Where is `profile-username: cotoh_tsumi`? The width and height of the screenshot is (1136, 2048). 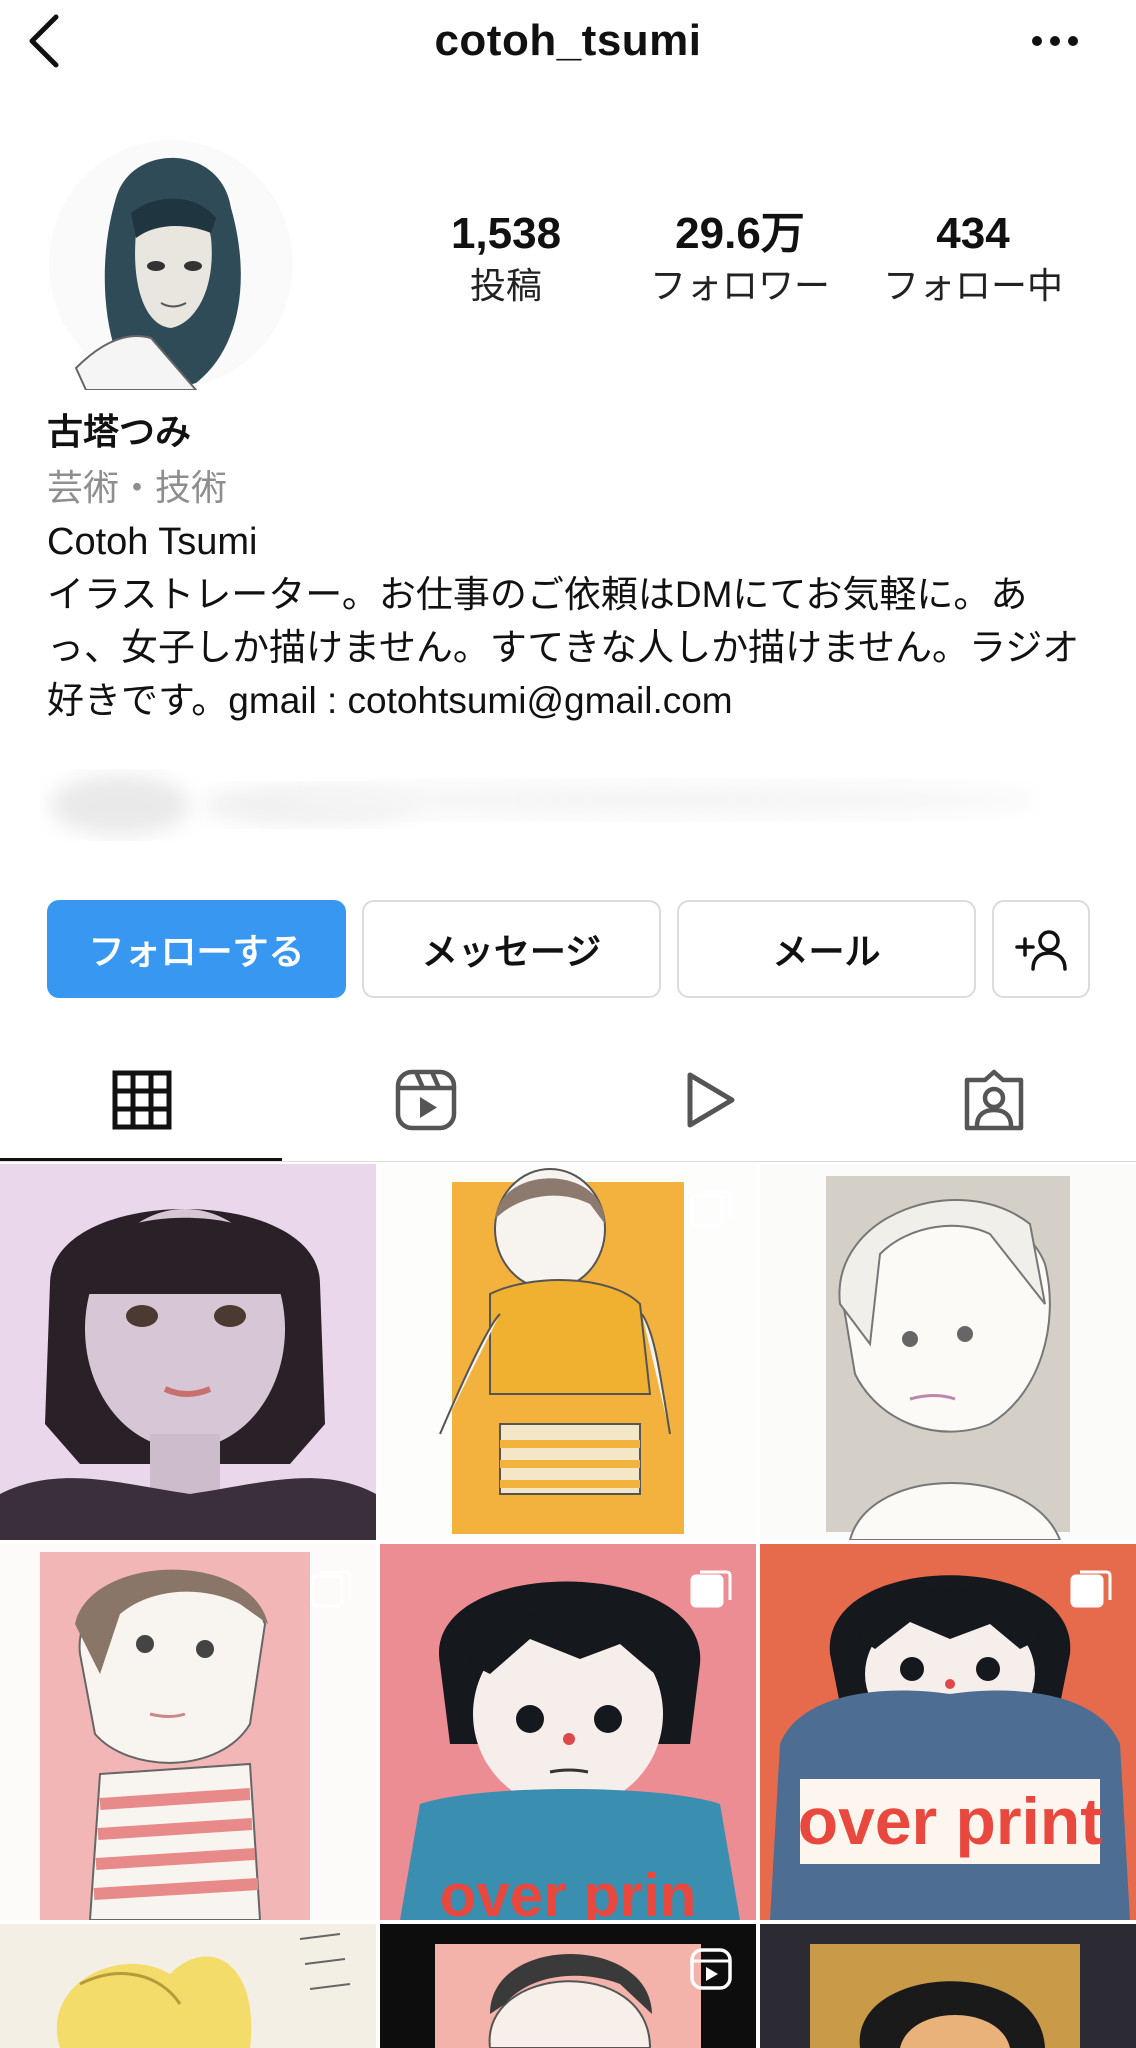
profile-username: cotoh_tsumi is located at coordinates (568, 40).